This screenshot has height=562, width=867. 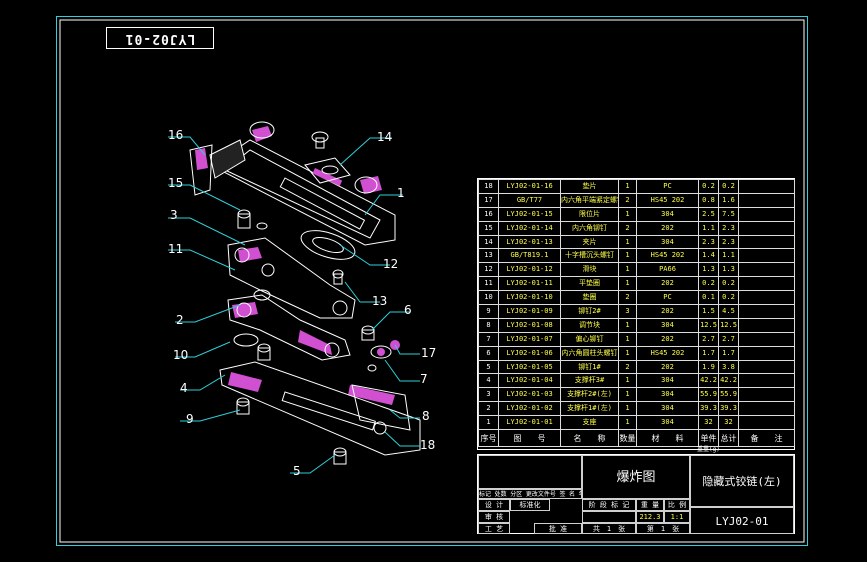 What do you see at coordinates (428, 445) in the screenshot?
I see `callout-label: 18` at bounding box center [428, 445].